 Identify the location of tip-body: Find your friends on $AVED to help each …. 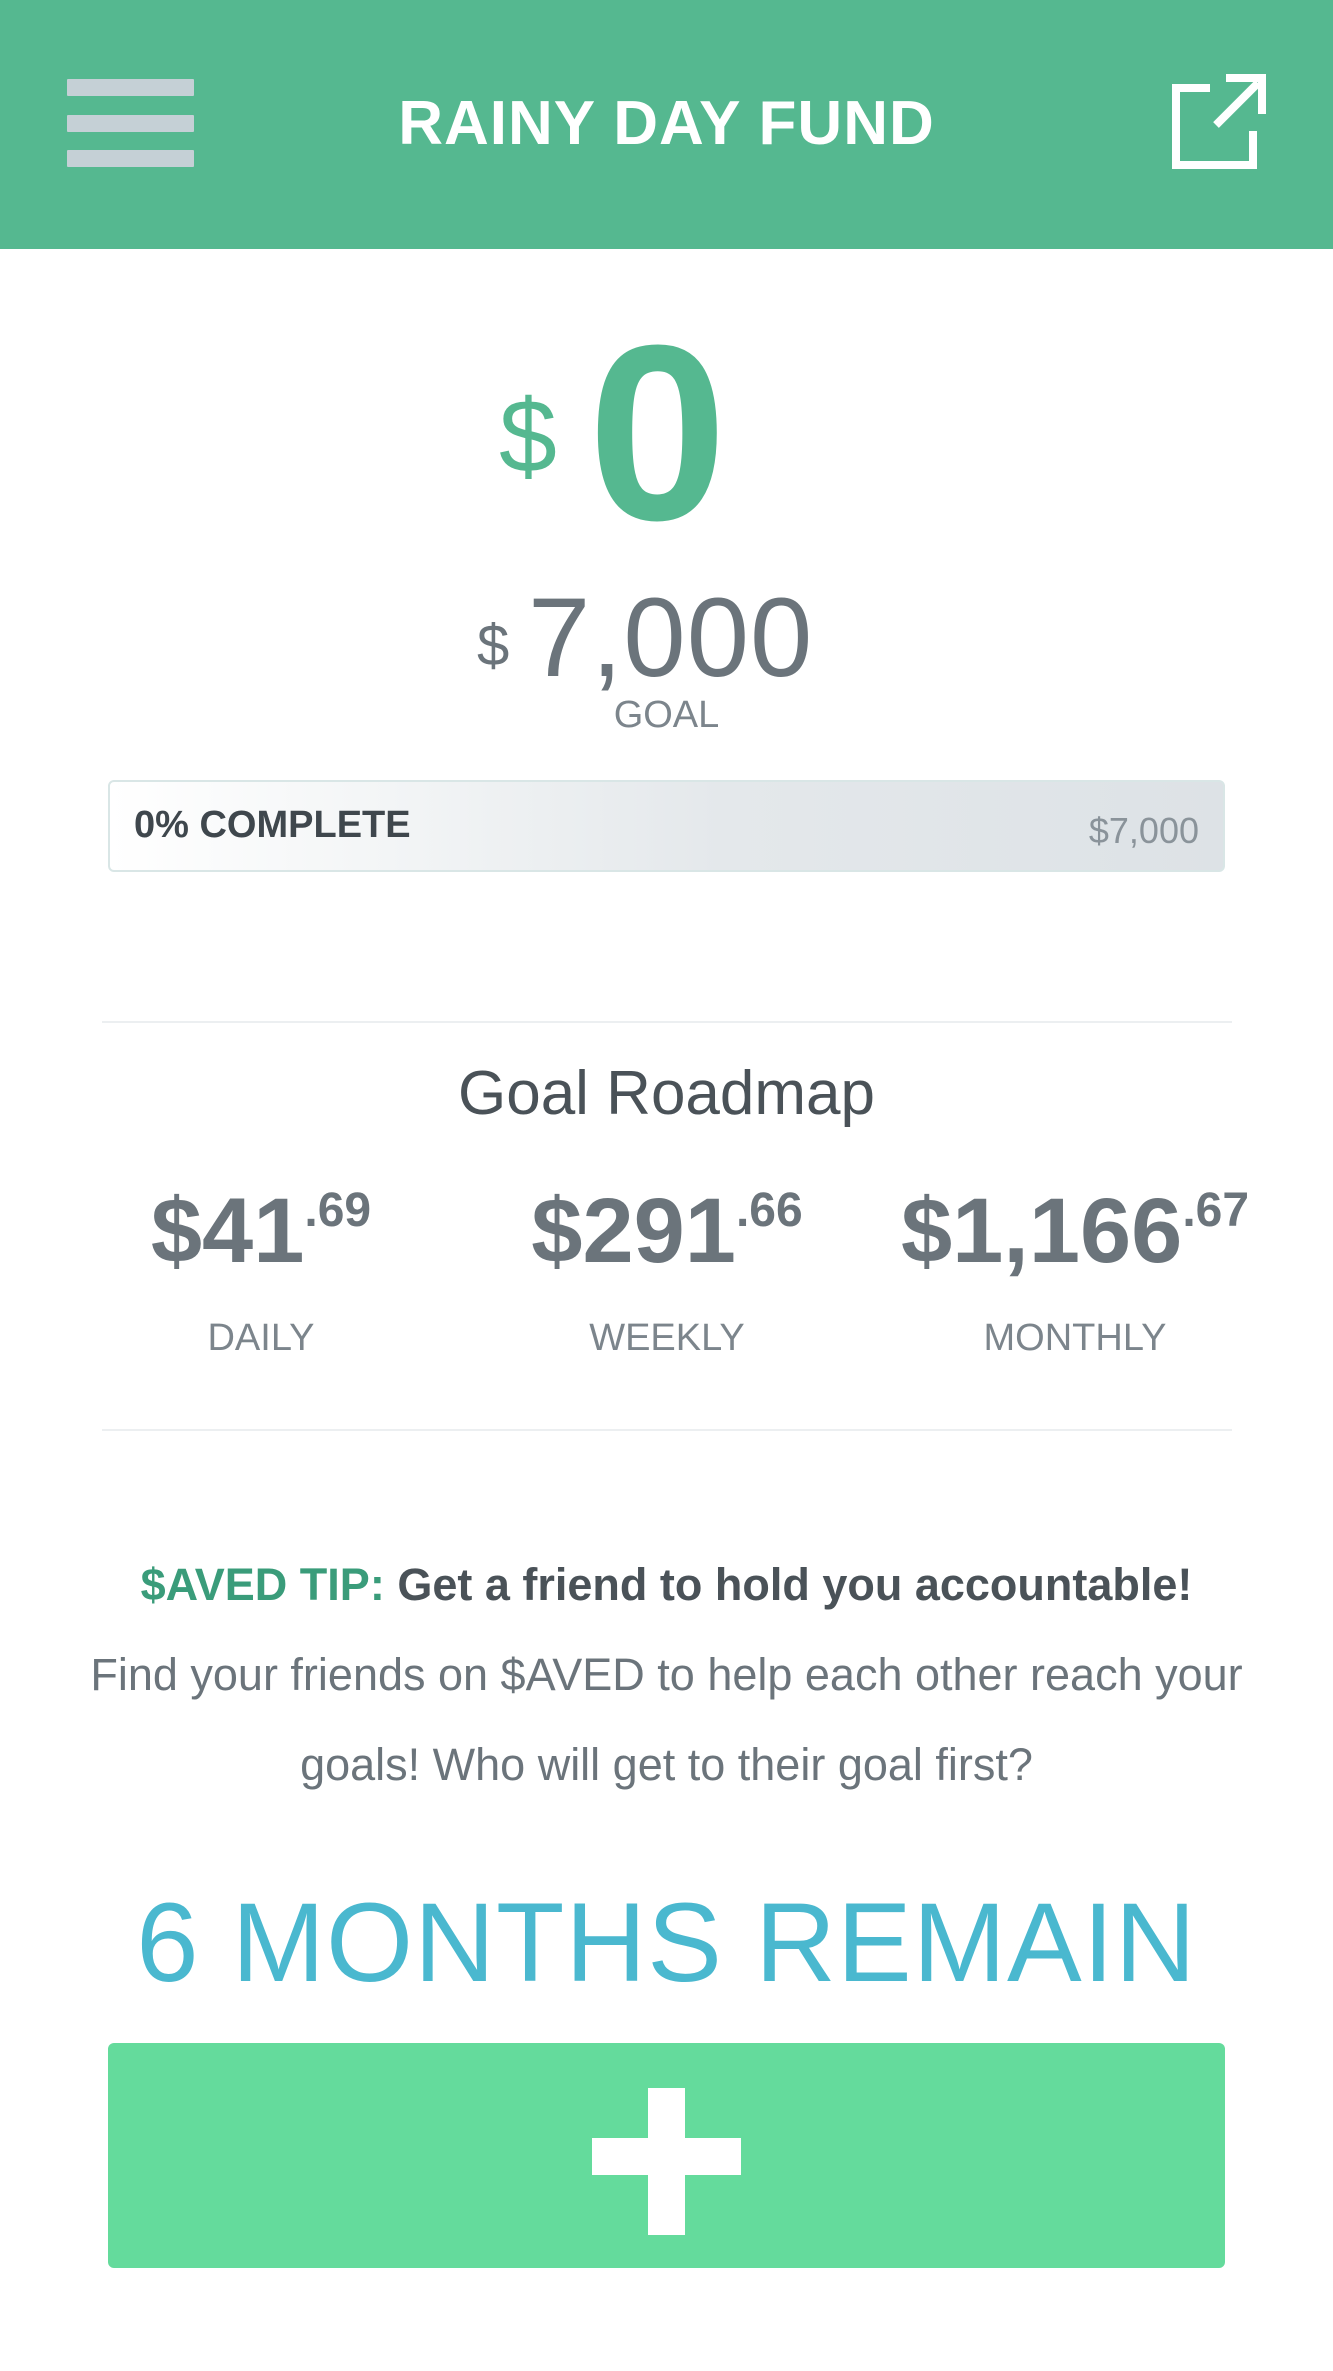
(666, 1719).